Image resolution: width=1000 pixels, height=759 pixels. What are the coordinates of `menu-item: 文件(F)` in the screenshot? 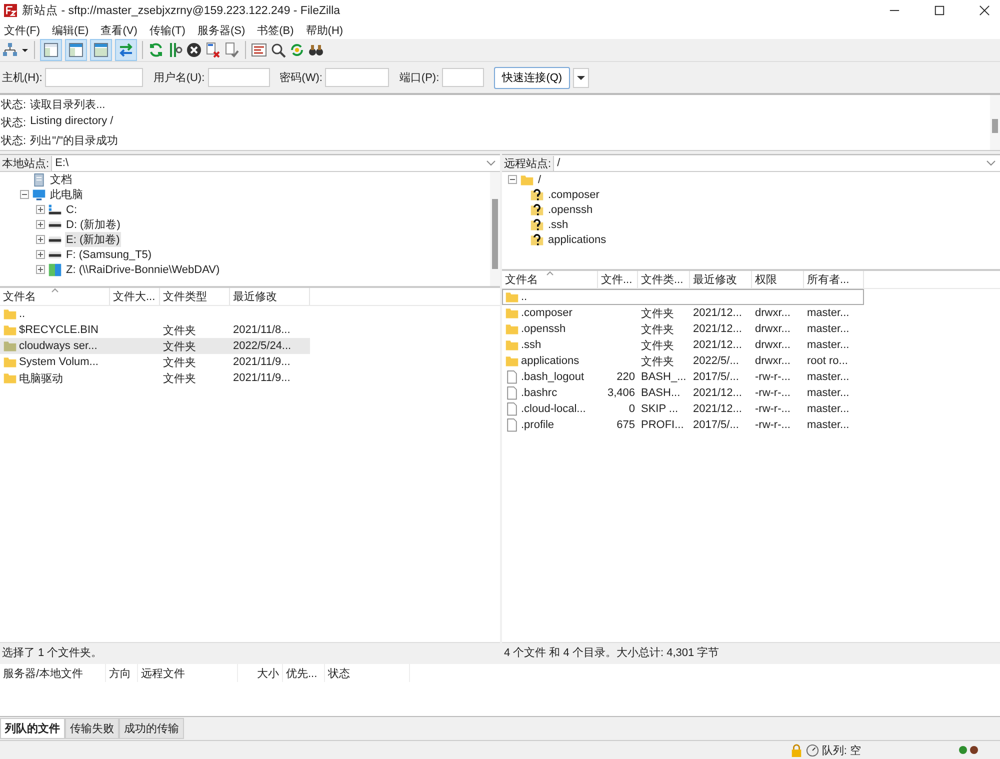 It's located at (22, 30).